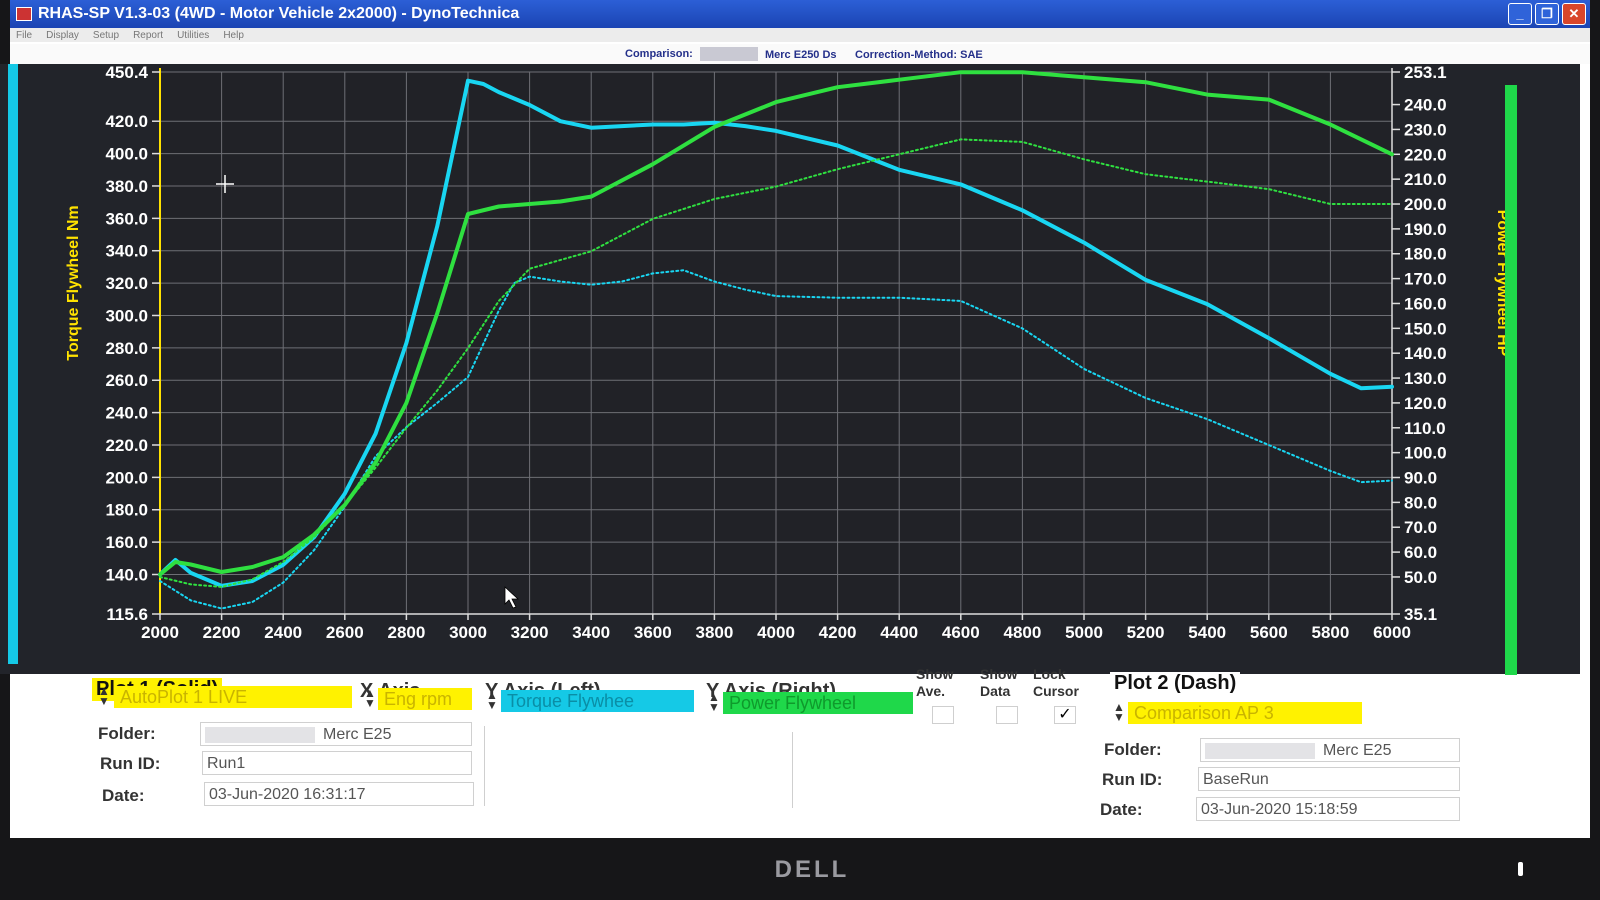  What do you see at coordinates (1146, 632) in the screenshot?
I see `x-tick-label: 5200` at bounding box center [1146, 632].